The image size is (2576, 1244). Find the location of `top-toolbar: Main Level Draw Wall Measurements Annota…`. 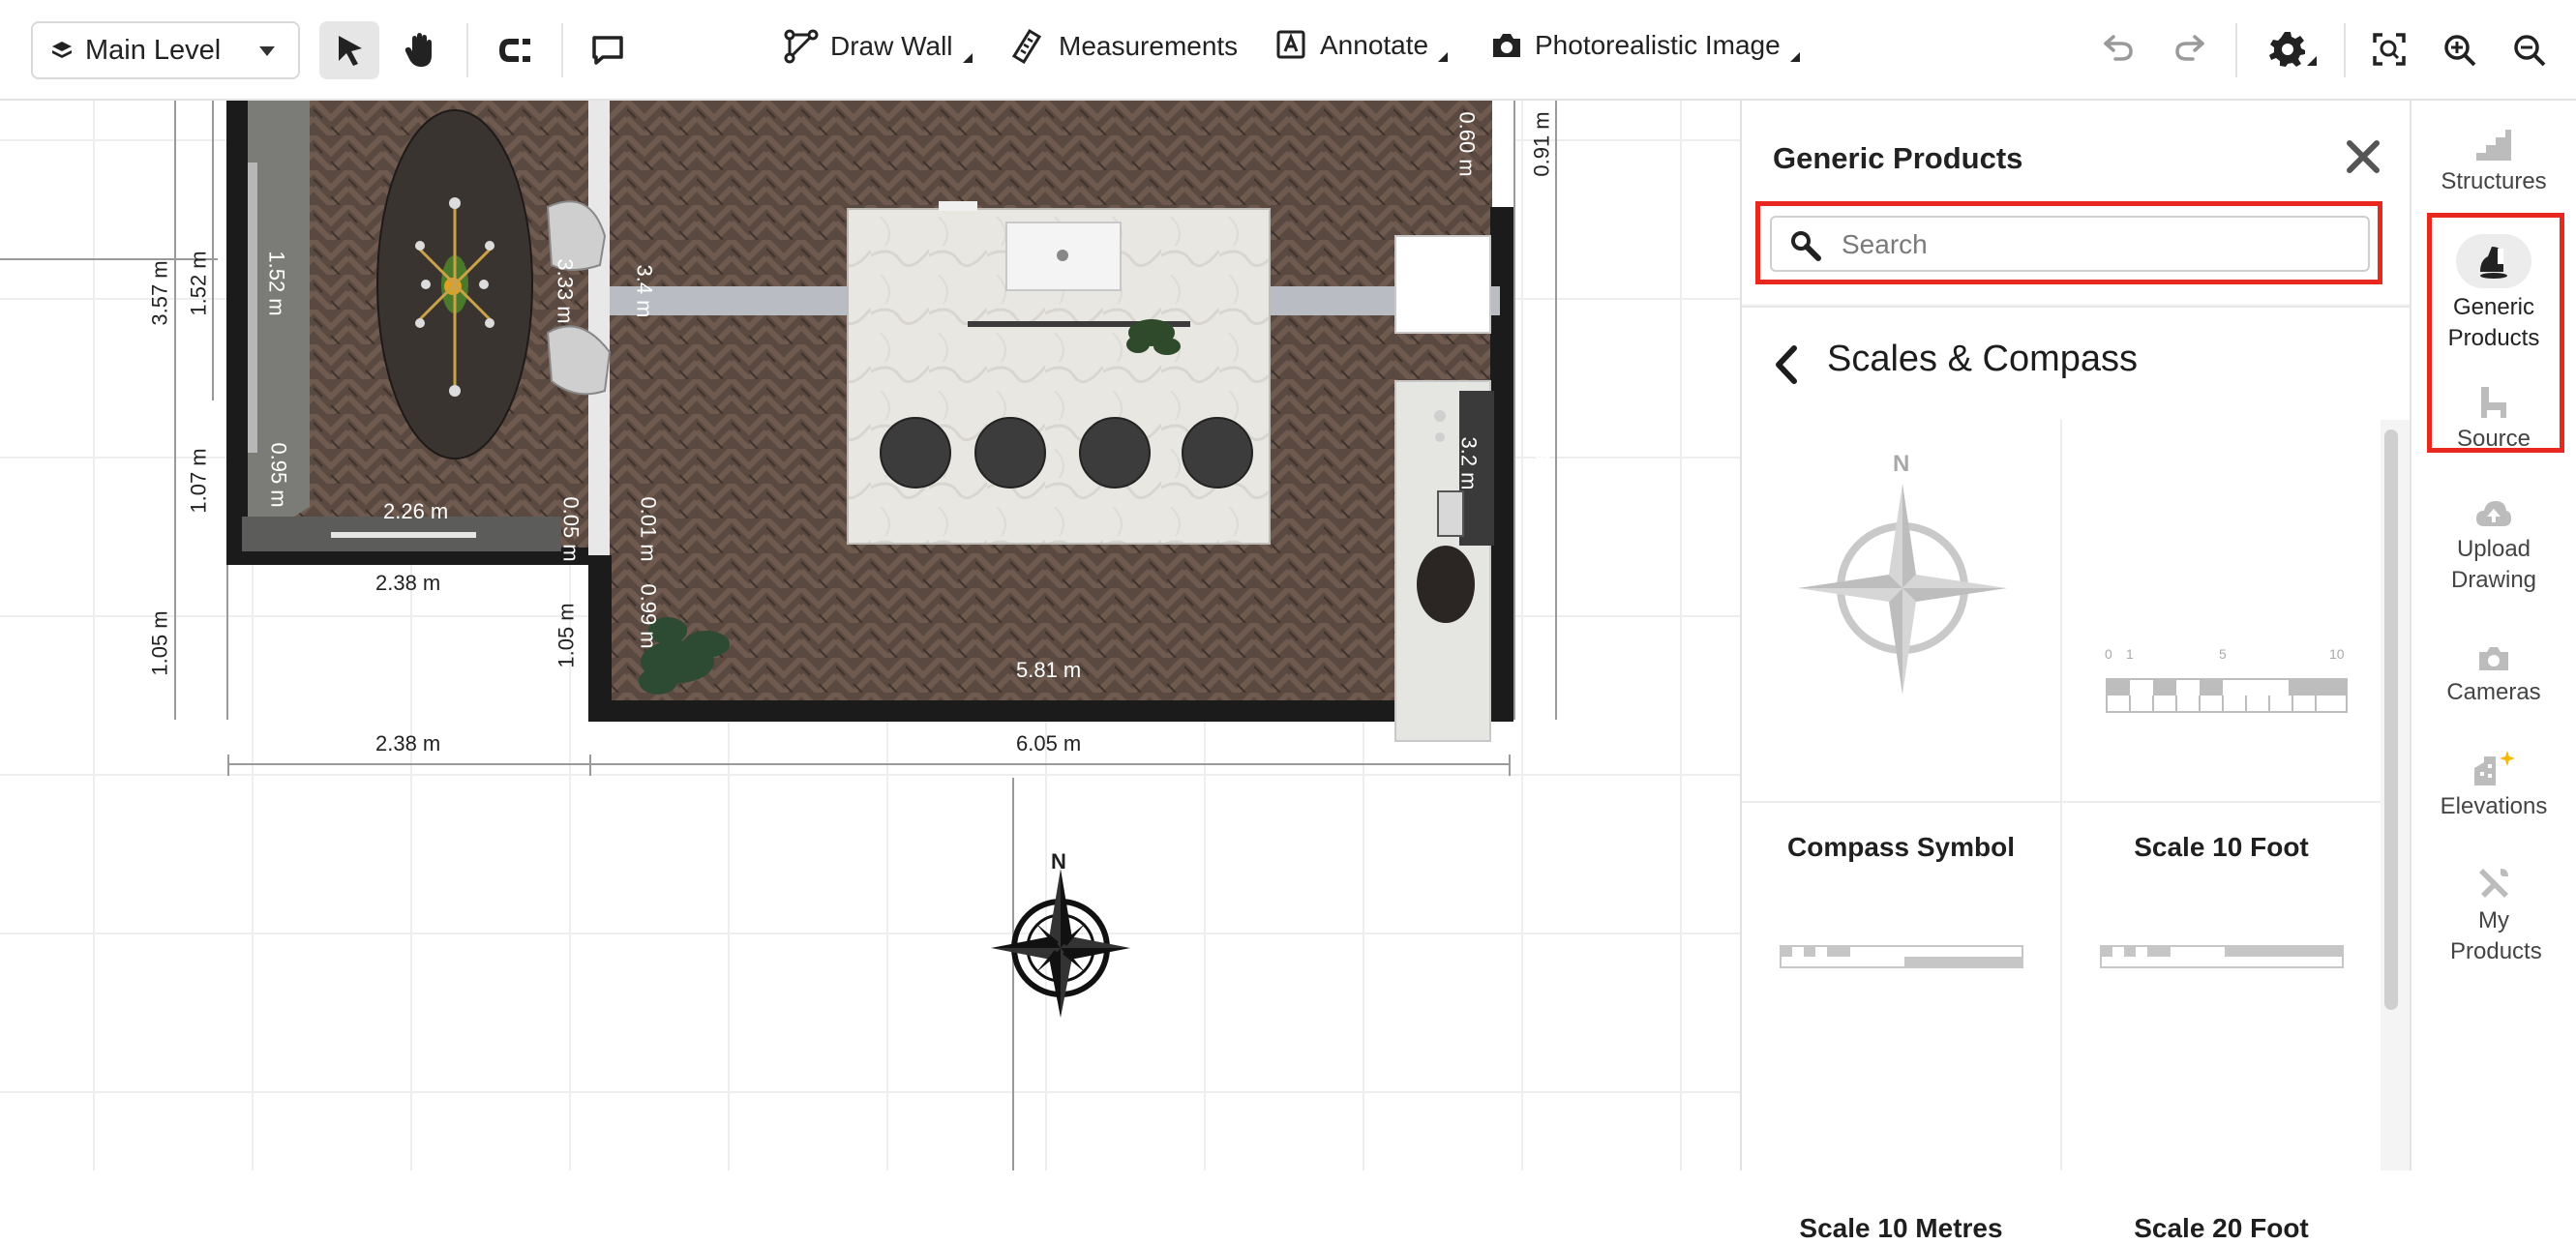

top-toolbar: Main Level Draw Wall Measurements Annota… is located at coordinates (1288, 51).